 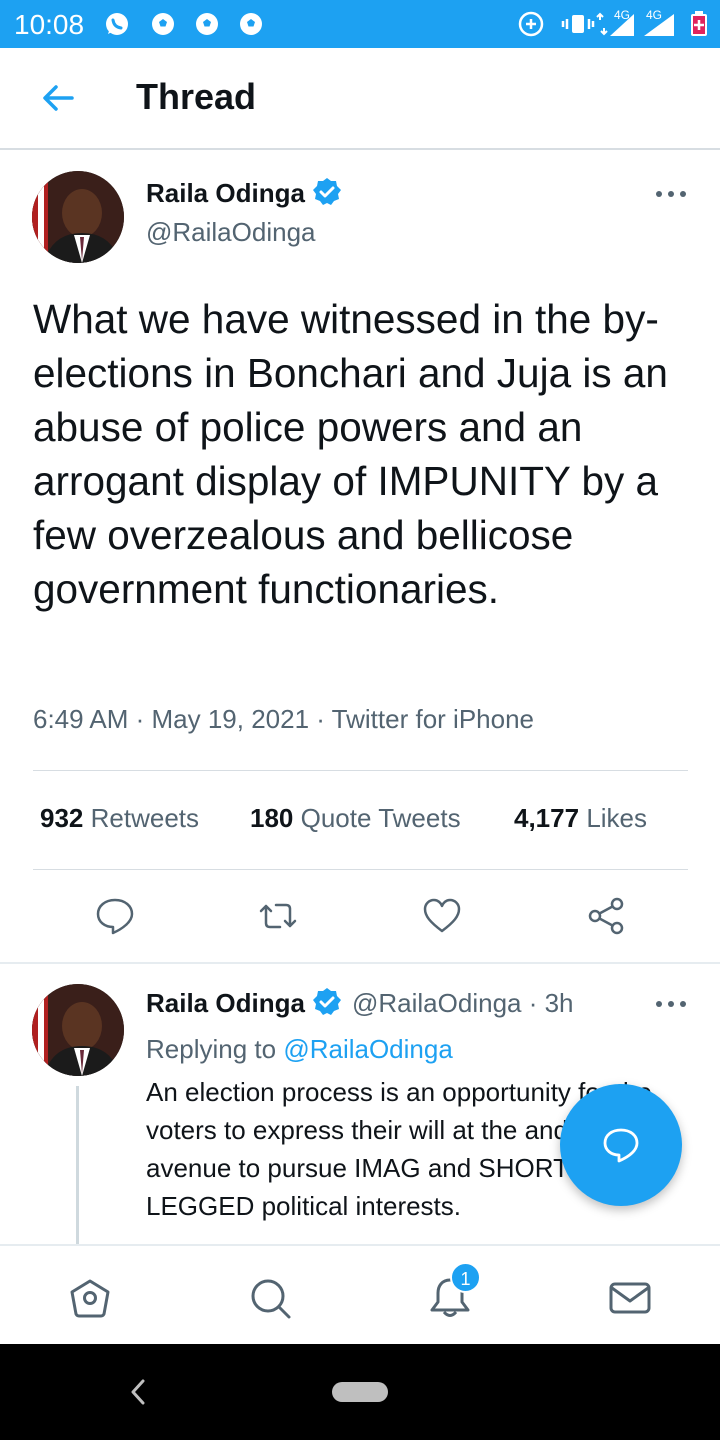 I want to click on replying-to-prefix: Replying to, so click(x=211, y=1049).